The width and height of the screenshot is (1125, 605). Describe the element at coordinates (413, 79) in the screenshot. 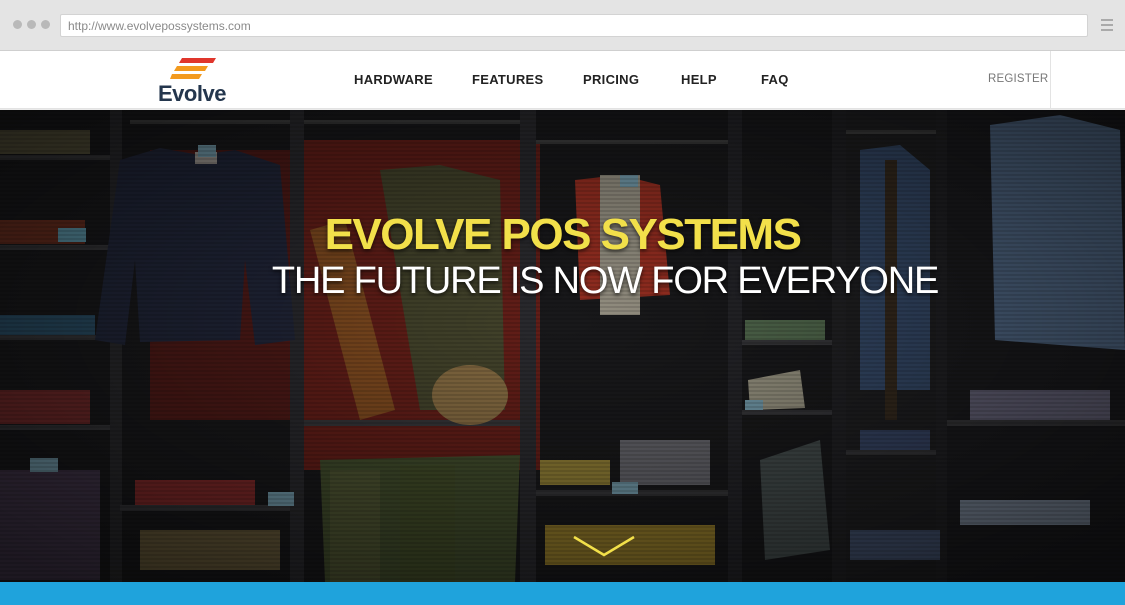

I see `nav-hardware: HARDWARE` at that location.